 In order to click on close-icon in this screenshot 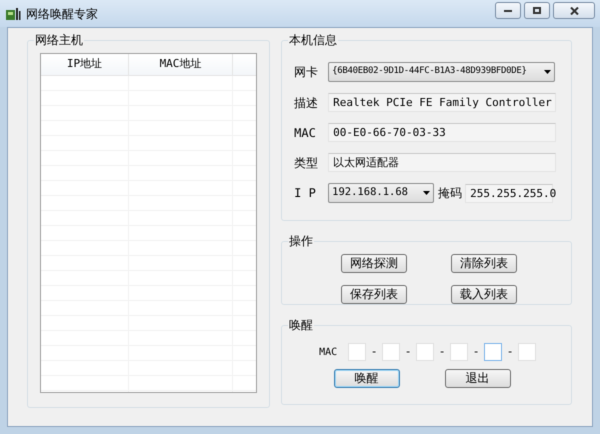, I will do `click(574, 10)`.